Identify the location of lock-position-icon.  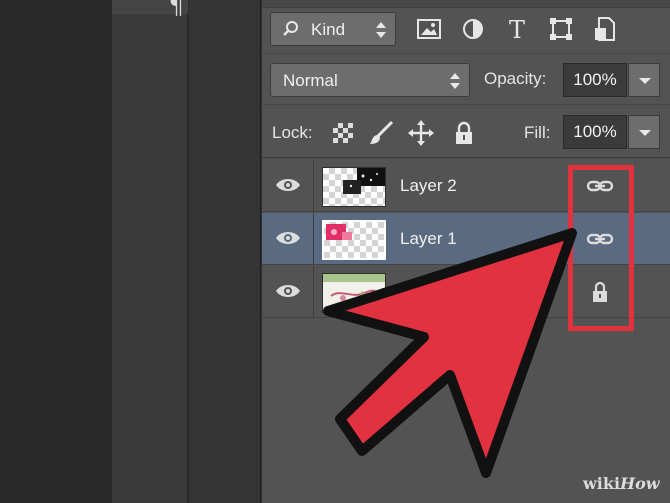
(421, 133).